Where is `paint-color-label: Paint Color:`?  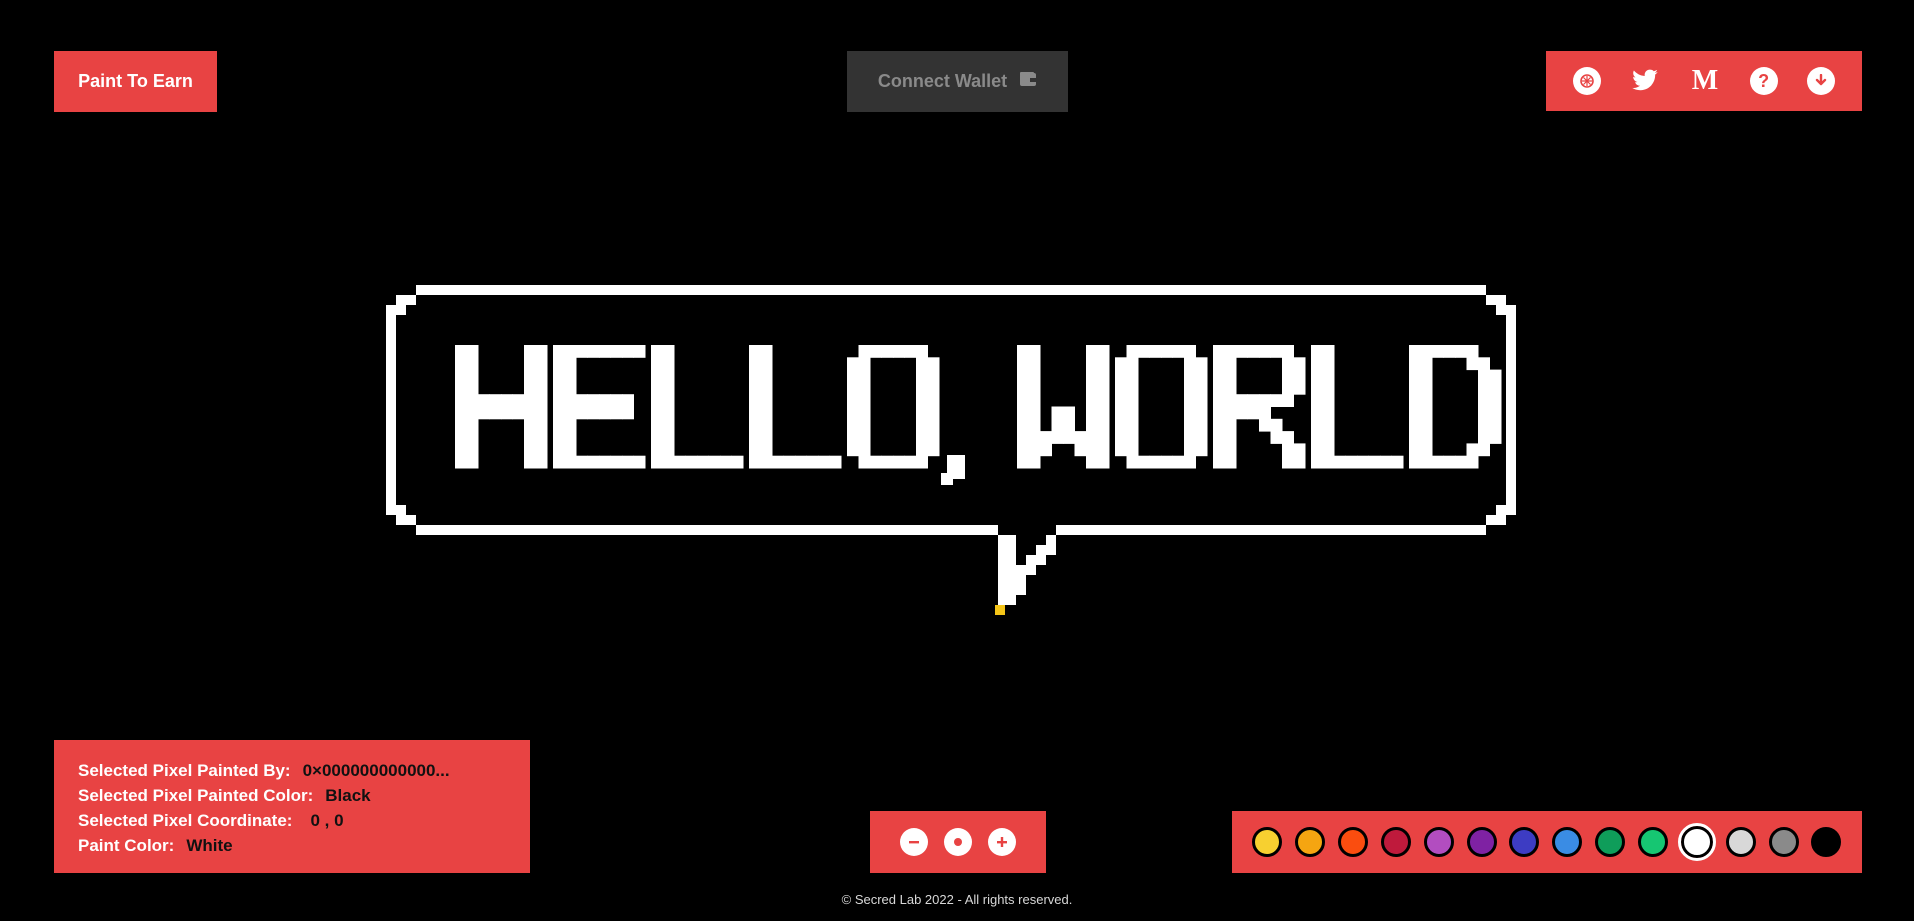 paint-color-label: Paint Color: is located at coordinates (126, 845).